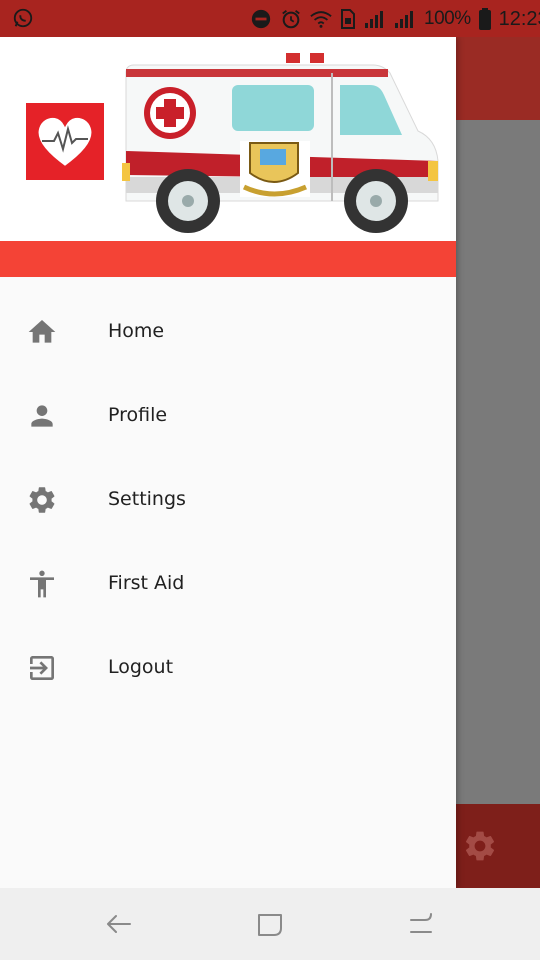 The width and height of the screenshot is (540, 960). What do you see at coordinates (519, 18) in the screenshot?
I see `clock: 12:23` at bounding box center [519, 18].